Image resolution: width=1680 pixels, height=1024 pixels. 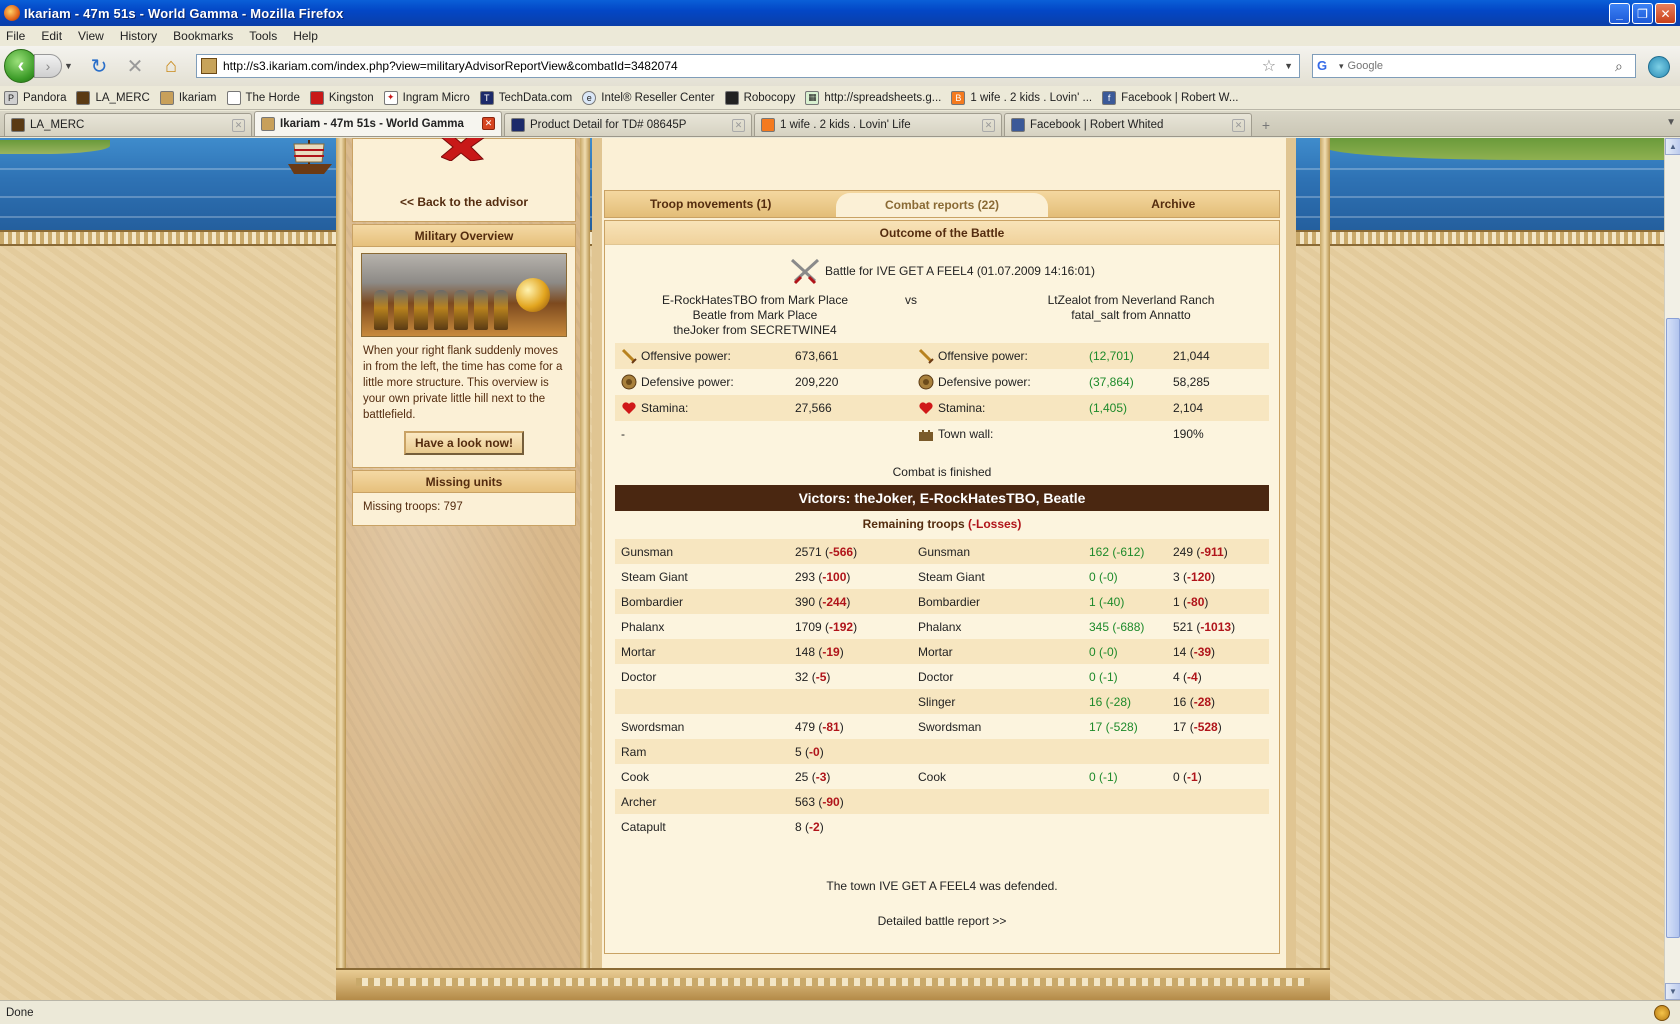 I want to click on tab-facebook: Facebook | Robert Whited ✕, so click(x=1128, y=124).